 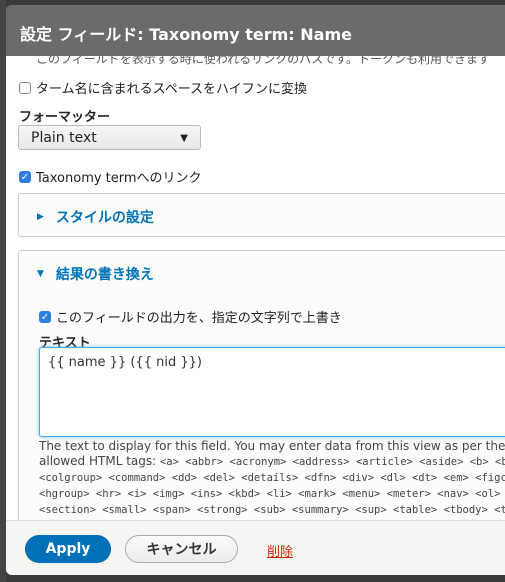 I want to click on hyphen-checkbox: ターム名に含まれるスペースをハイフンに変換, so click(x=163, y=87).